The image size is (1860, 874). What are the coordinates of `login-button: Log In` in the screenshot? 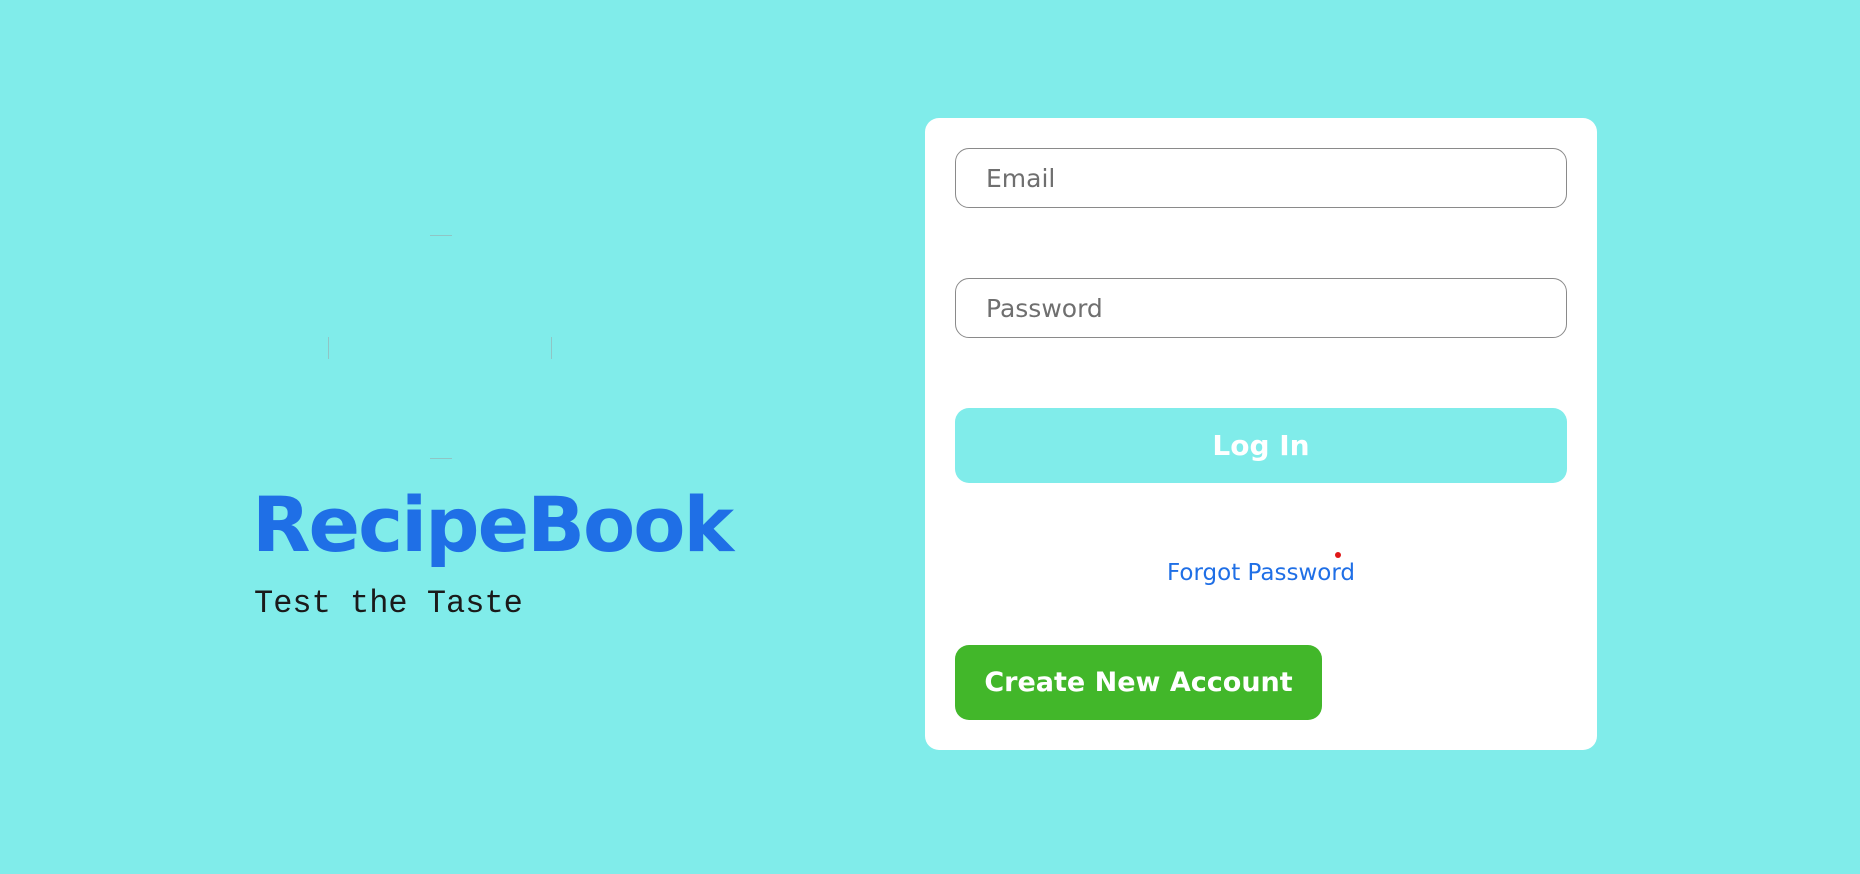 It's located at (1261, 445).